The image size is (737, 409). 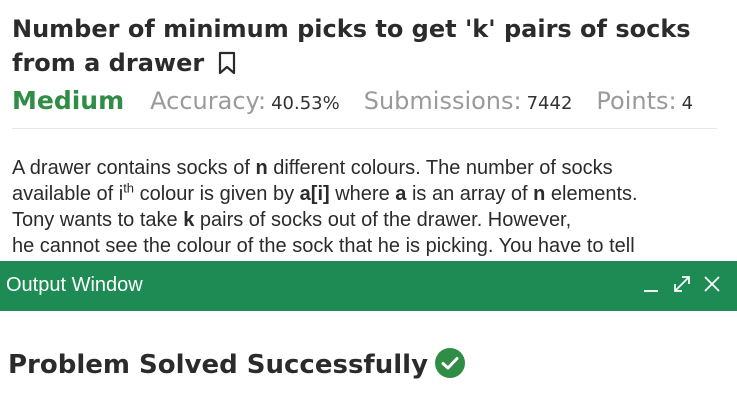 I want to click on desc-bold: a, so click(x=401, y=194).